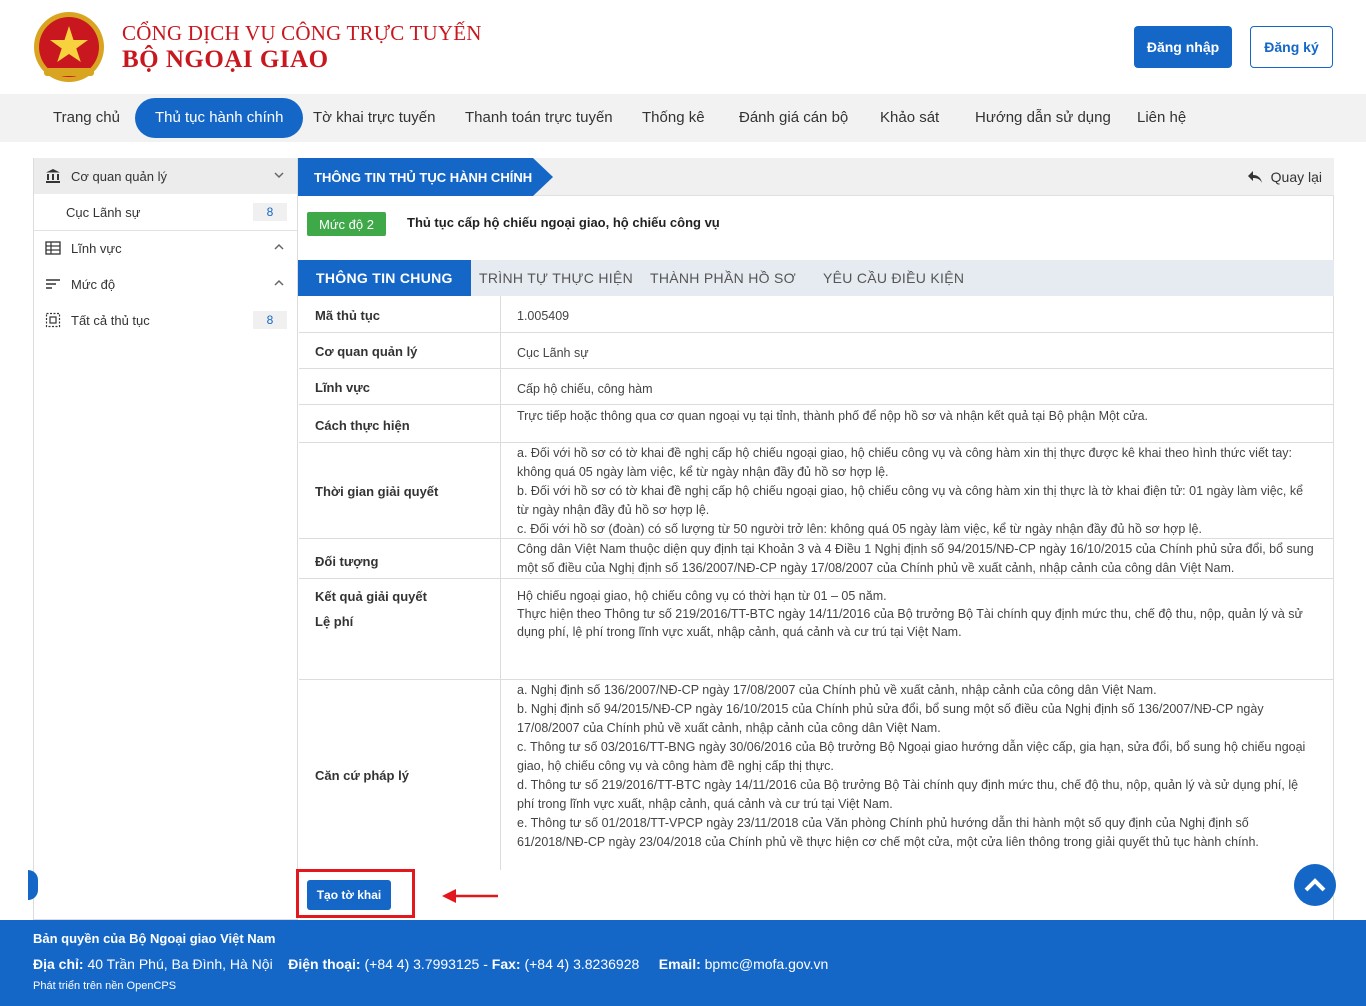  I want to click on select-all-icon, so click(53, 320).